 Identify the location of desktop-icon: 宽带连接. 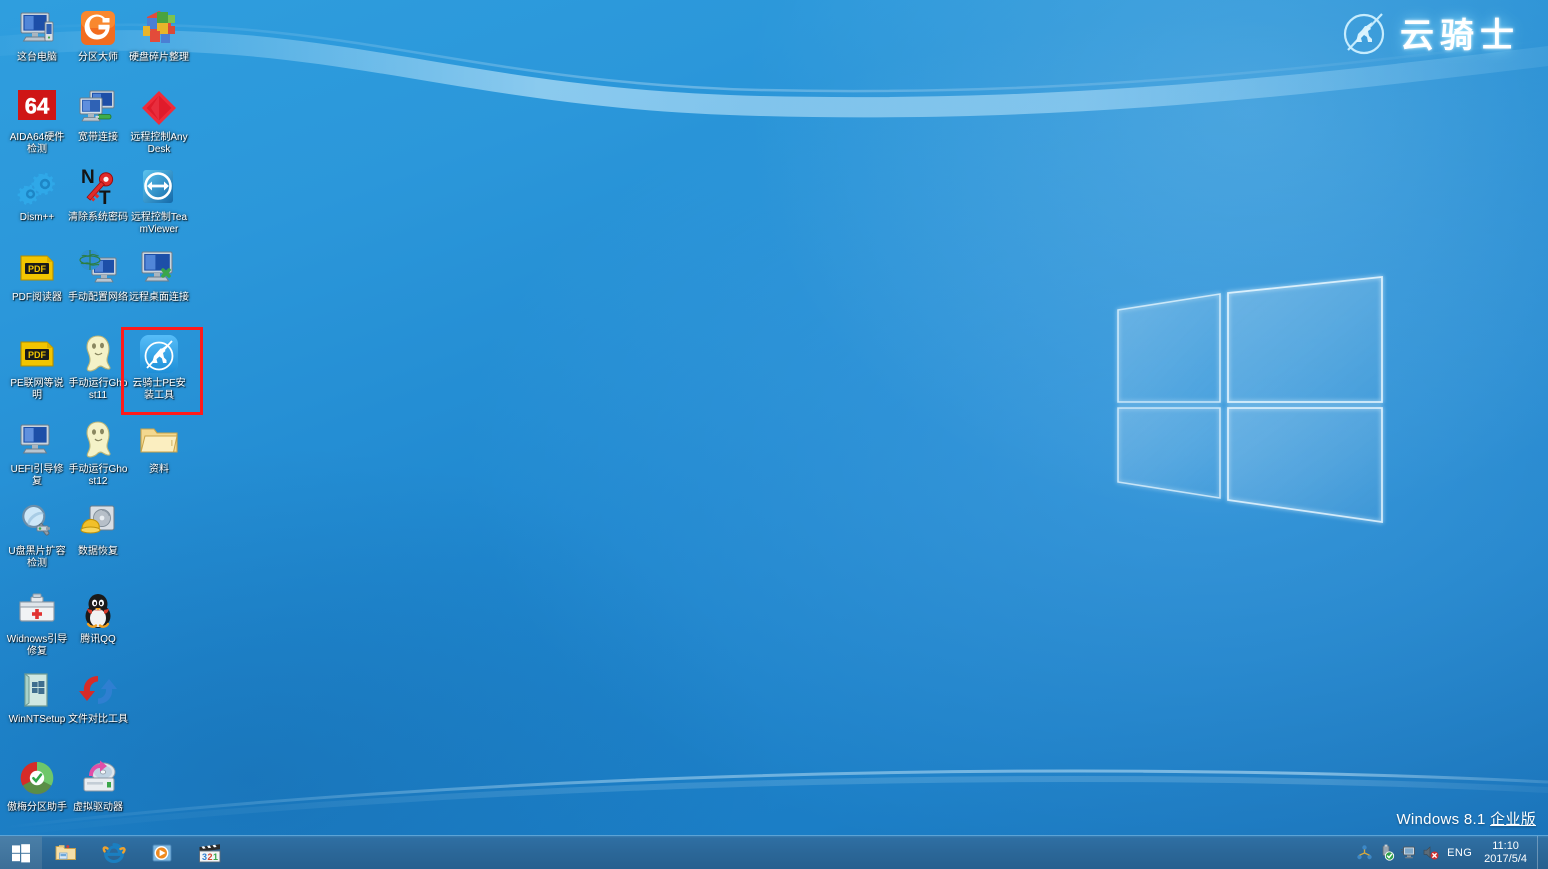
(98, 115).